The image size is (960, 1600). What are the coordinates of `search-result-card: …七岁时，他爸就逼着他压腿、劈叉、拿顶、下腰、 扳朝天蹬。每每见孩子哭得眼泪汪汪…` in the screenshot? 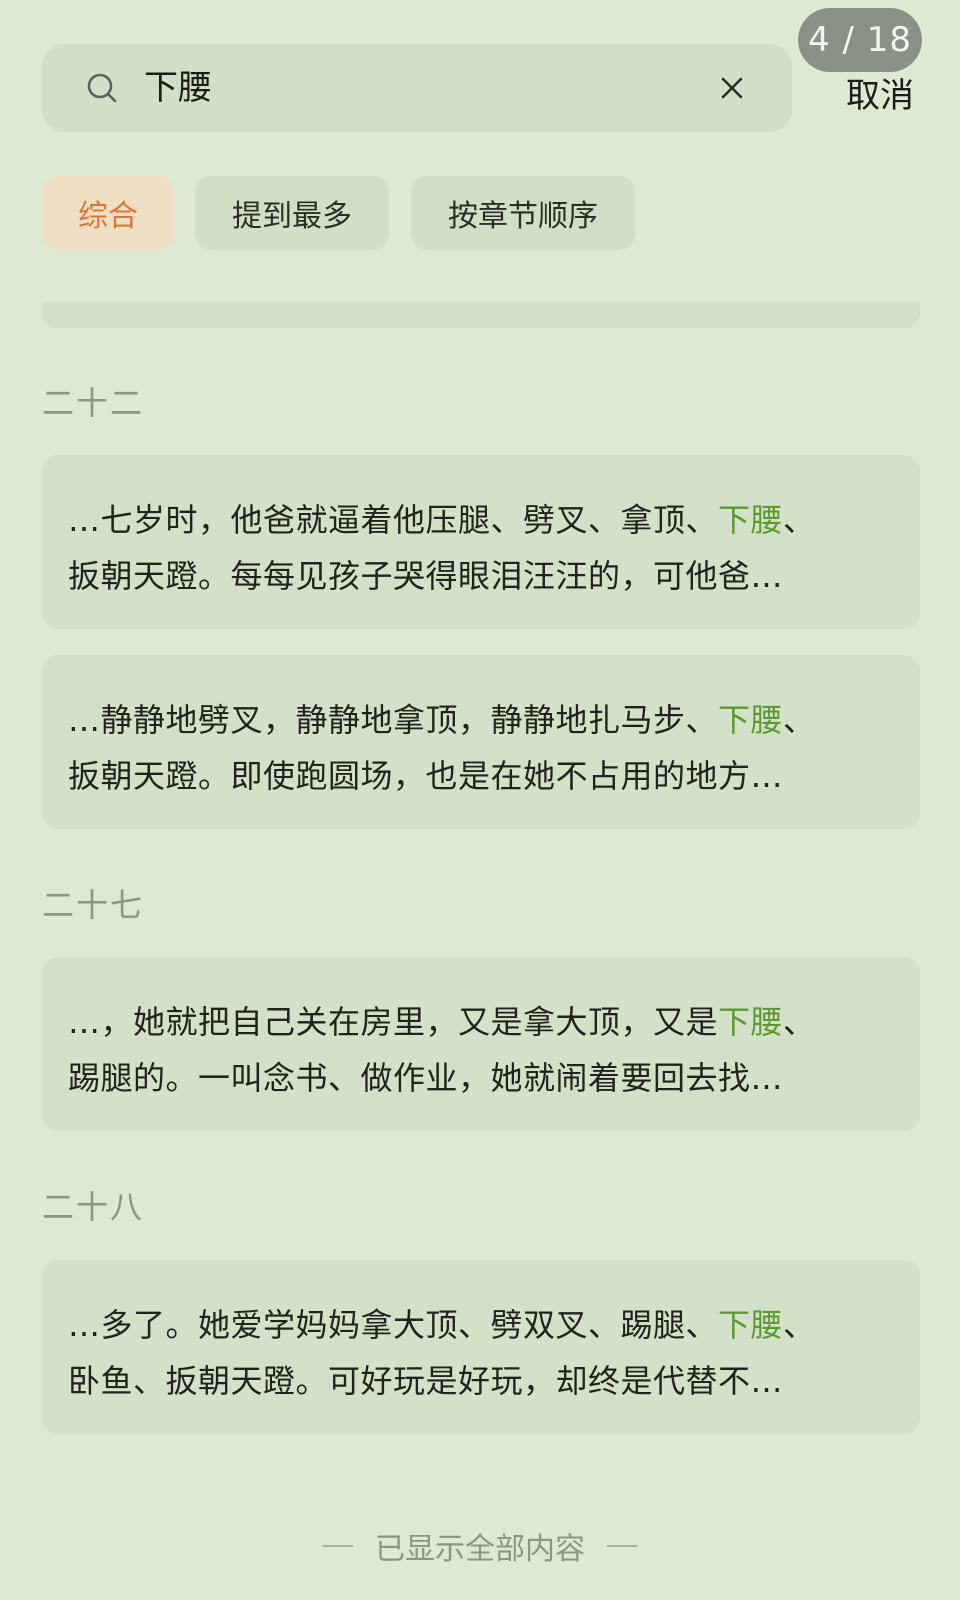 It's located at (481, 542).